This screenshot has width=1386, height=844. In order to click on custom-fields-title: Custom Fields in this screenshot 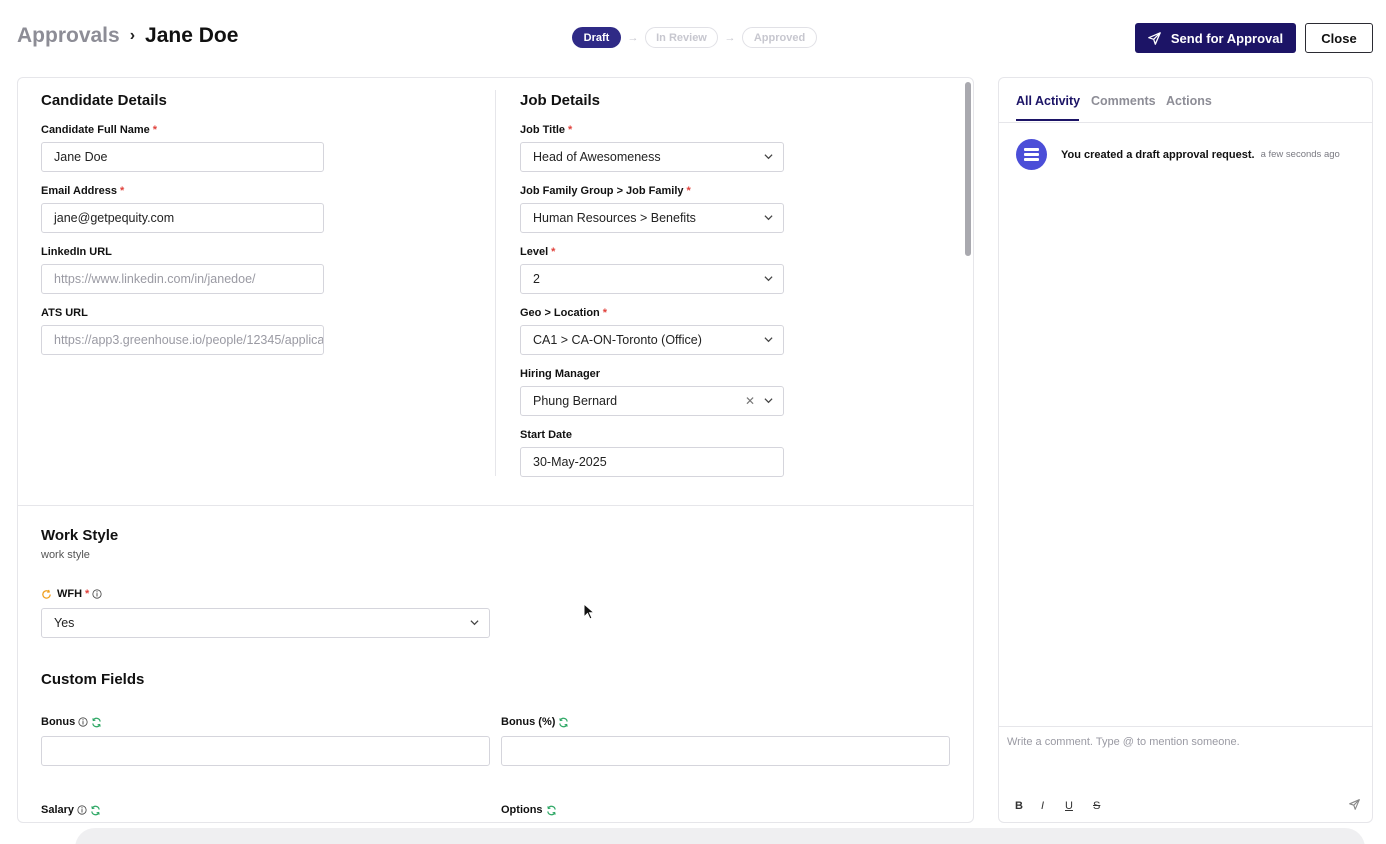, I will do `click(93, 679)`.